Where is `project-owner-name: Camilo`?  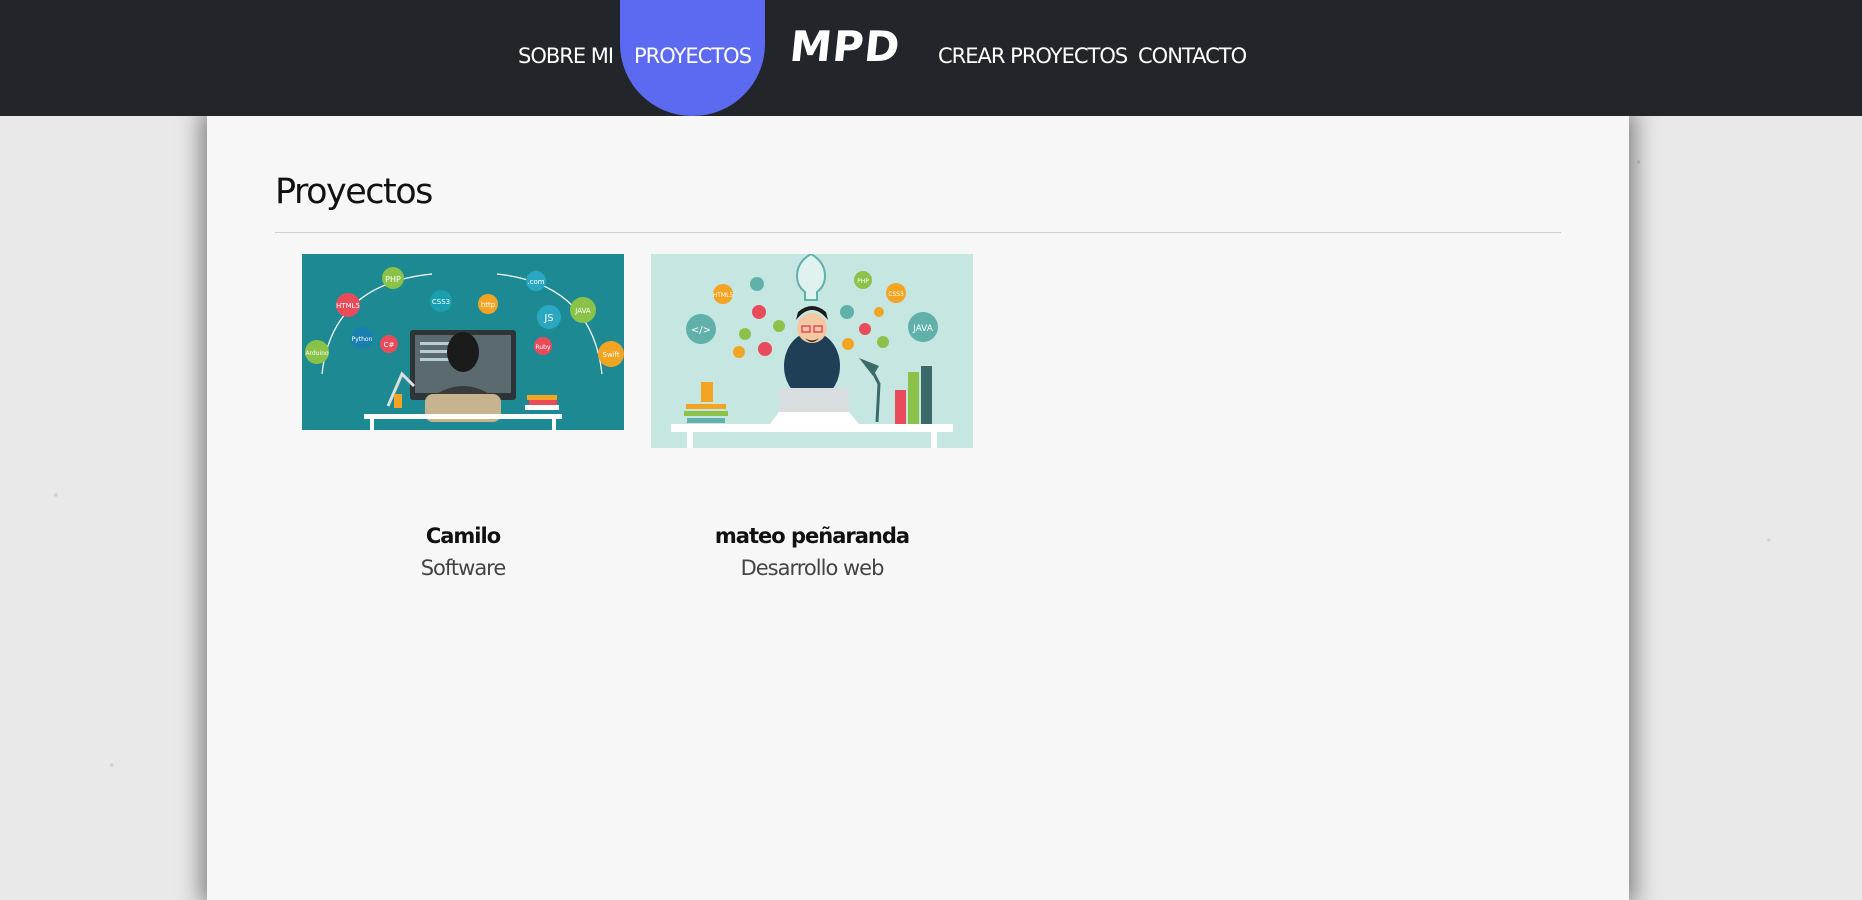
project-owner-name: Camilo is located at coordinates (463, 536).